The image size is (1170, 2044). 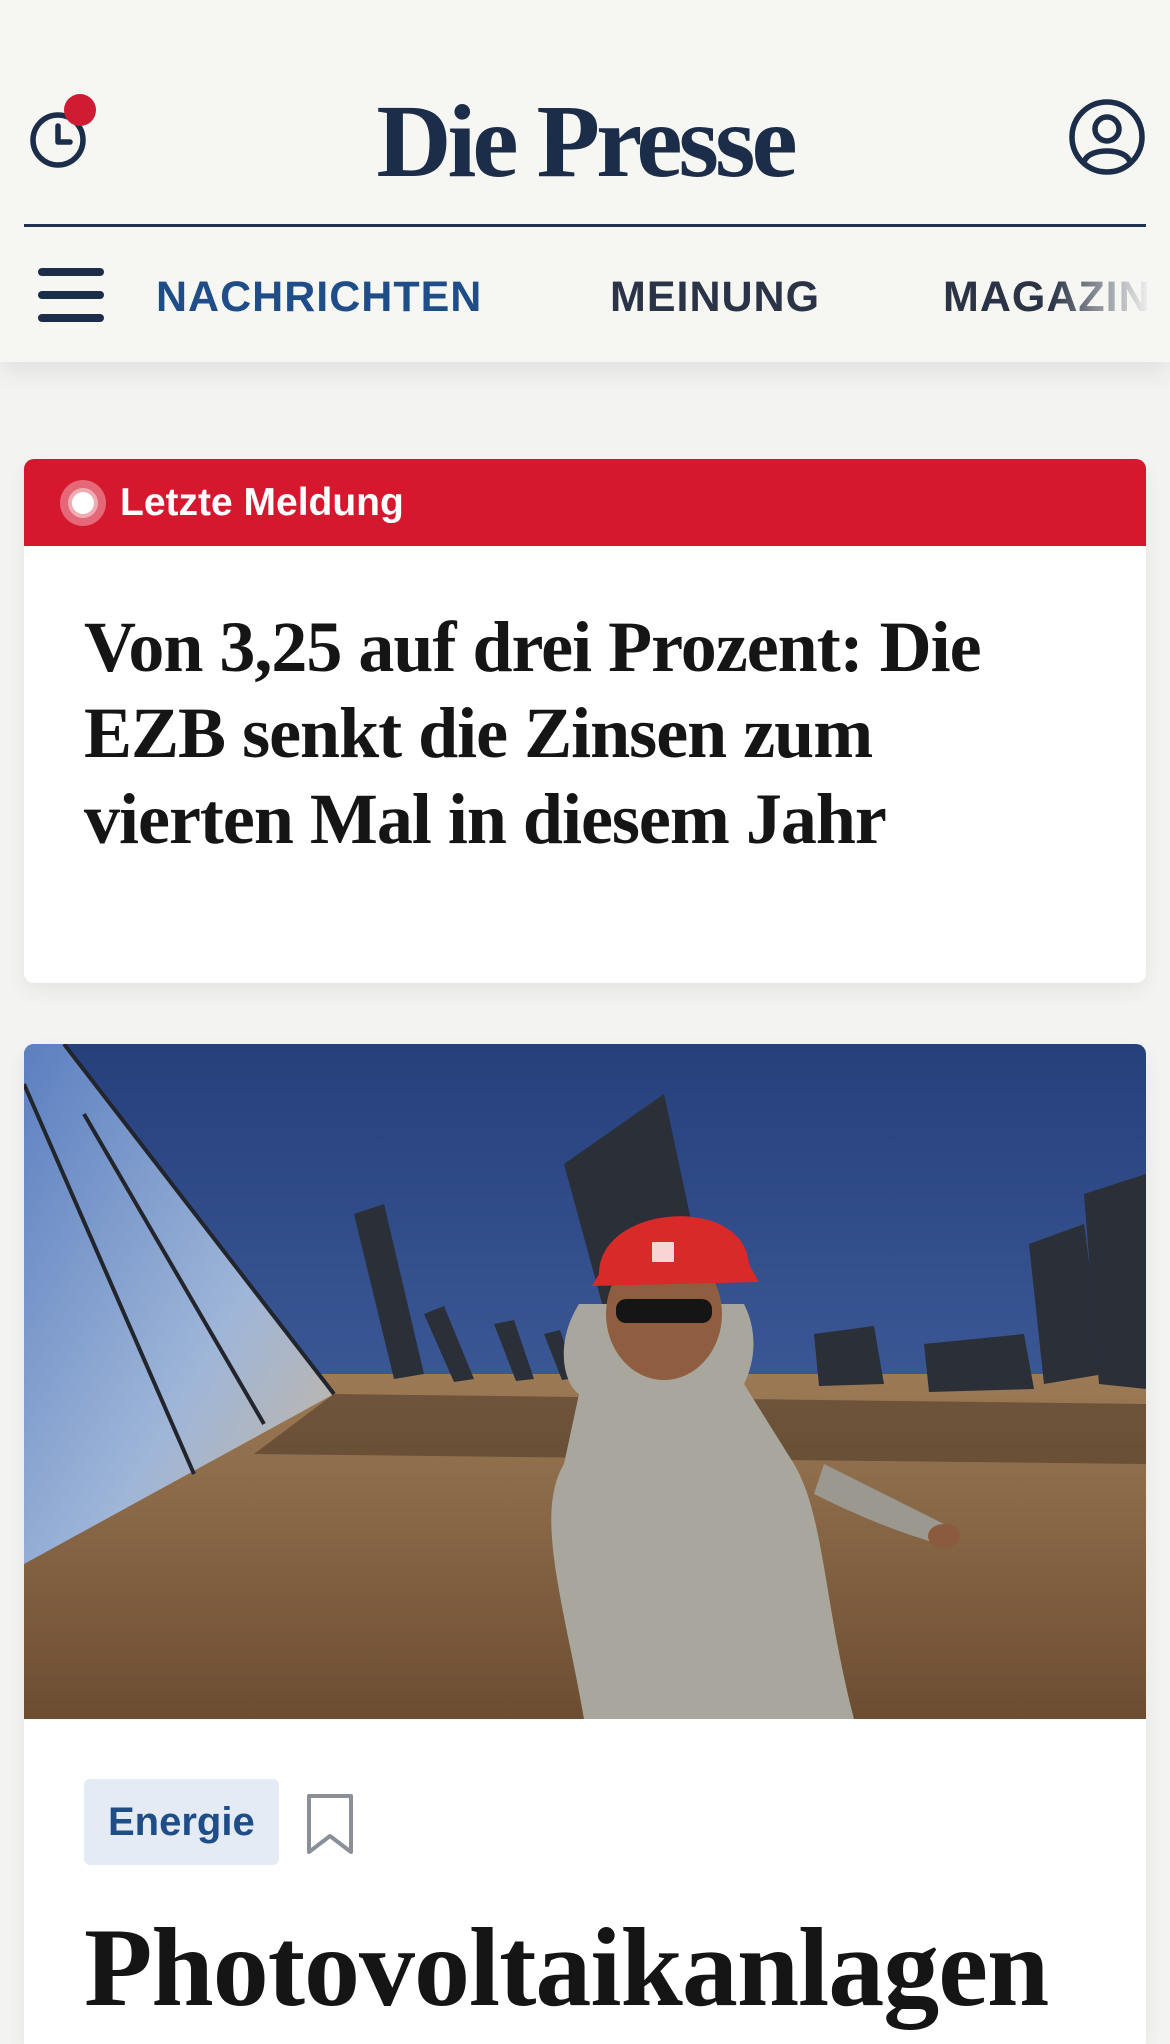 I want to click on bookmark-icon, so click(x=330, y=1824).